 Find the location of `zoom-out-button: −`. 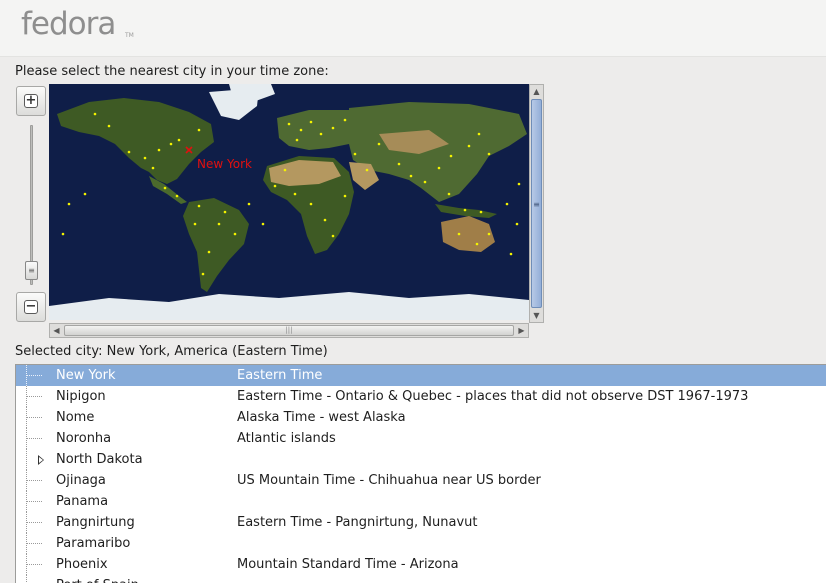

zoom-out-button: − is located at coordinates (31, 307).